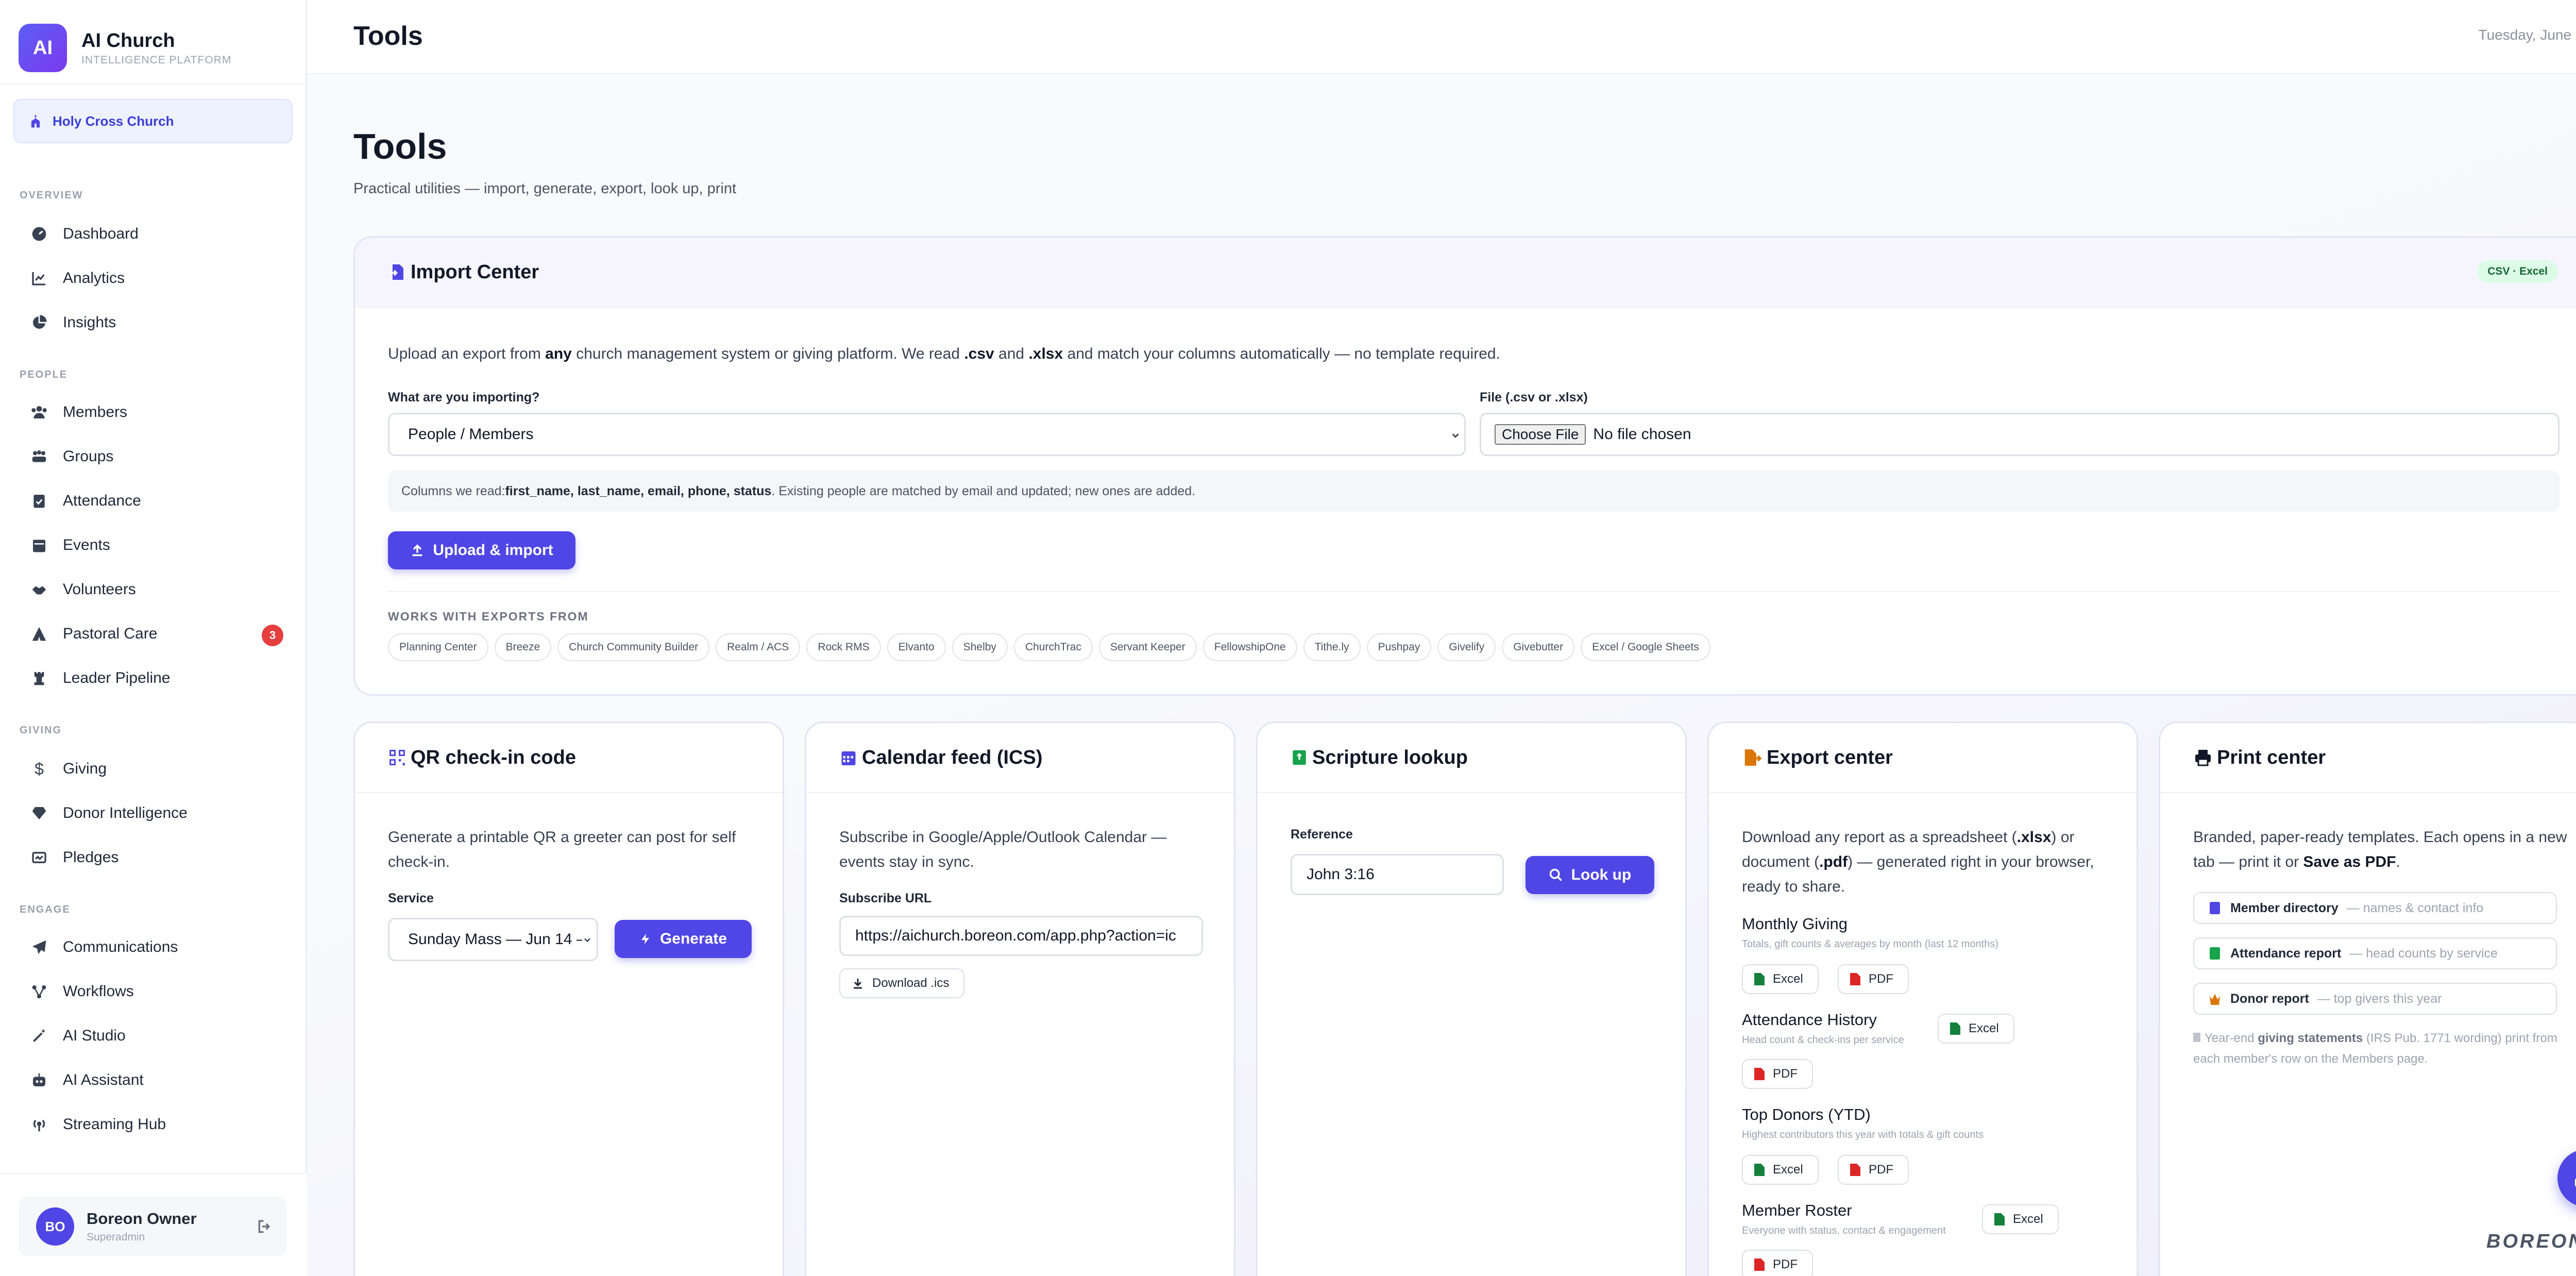 Image resolution: width=2576 pixels, height=1276 pixels. I want to click on card-header: Import Center CSV · Excel, so click(1465, 273).